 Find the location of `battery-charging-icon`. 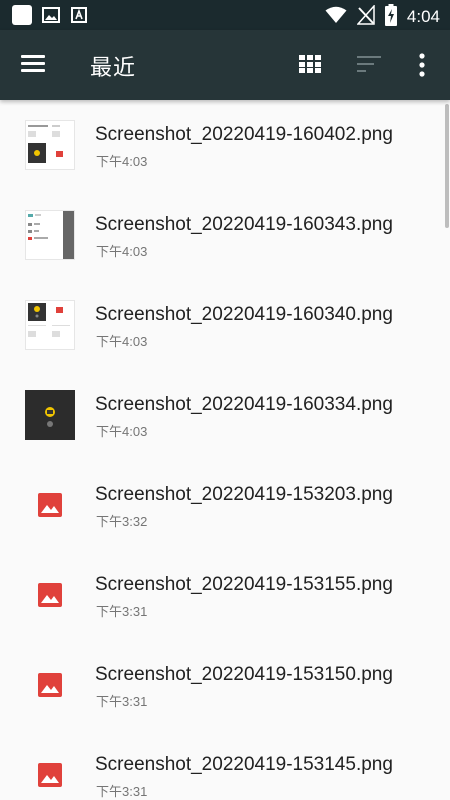

battery-charging-icon is located at coordinates (390, 17).